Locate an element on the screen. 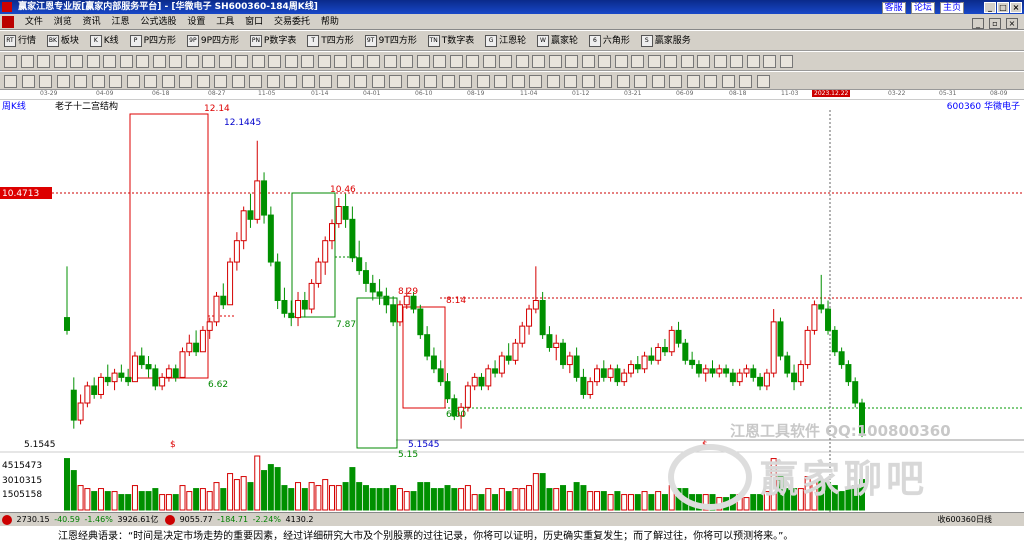  minimize-icon: _ is located at coordinates (990, 7).